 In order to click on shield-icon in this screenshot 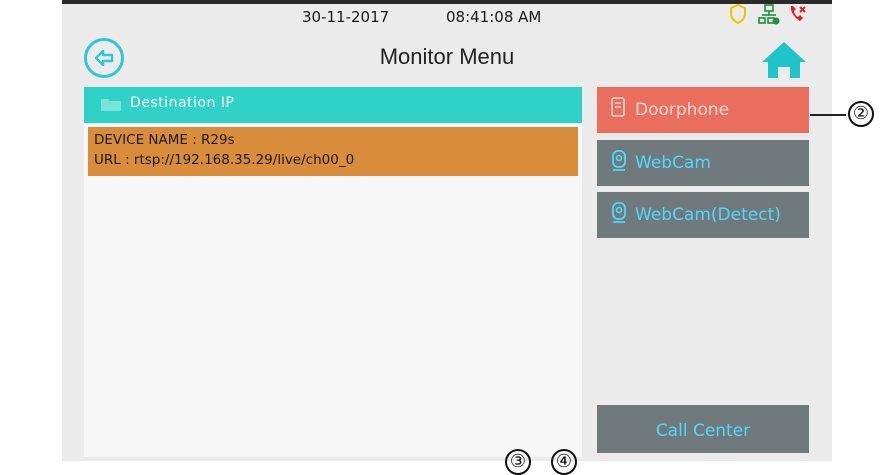, I will do `click(738, 15)`.